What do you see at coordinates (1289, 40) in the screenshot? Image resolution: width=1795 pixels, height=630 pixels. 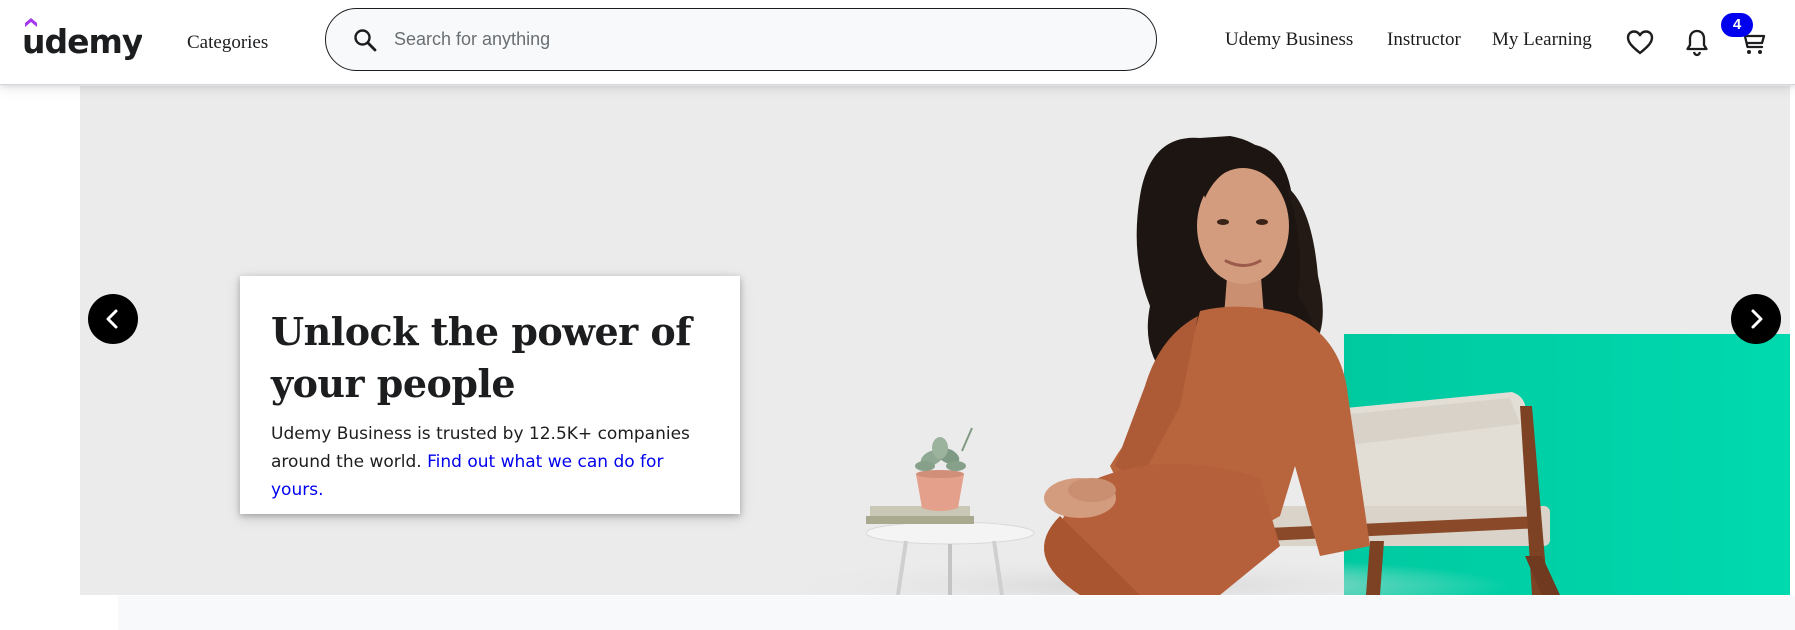 I see `udemy-business-link: Udemy Business` at bounding box center [1289, 40].